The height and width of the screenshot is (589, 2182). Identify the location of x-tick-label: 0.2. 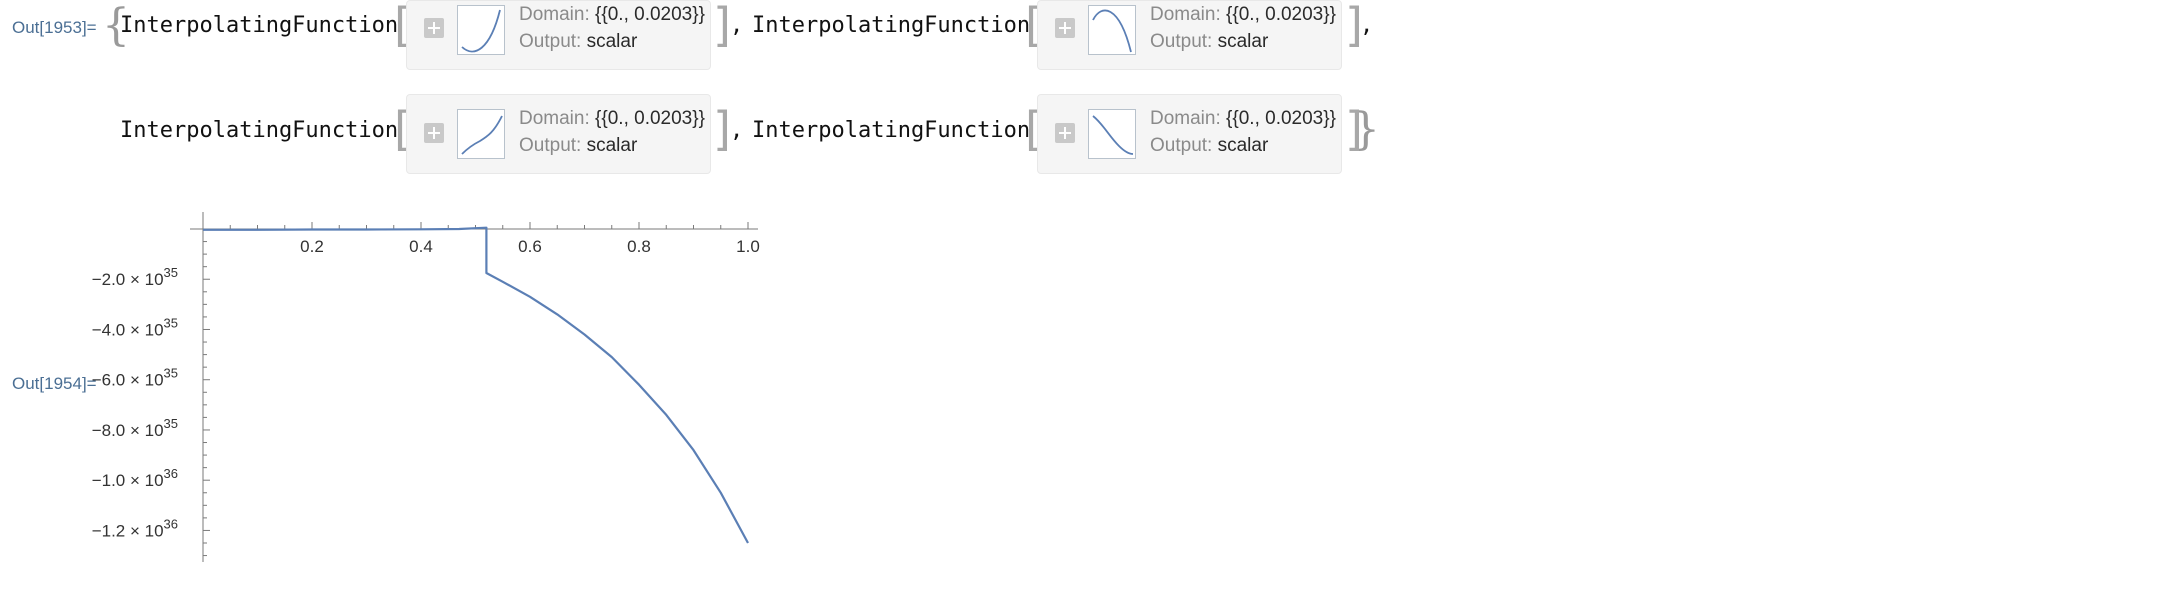
(312, 246).